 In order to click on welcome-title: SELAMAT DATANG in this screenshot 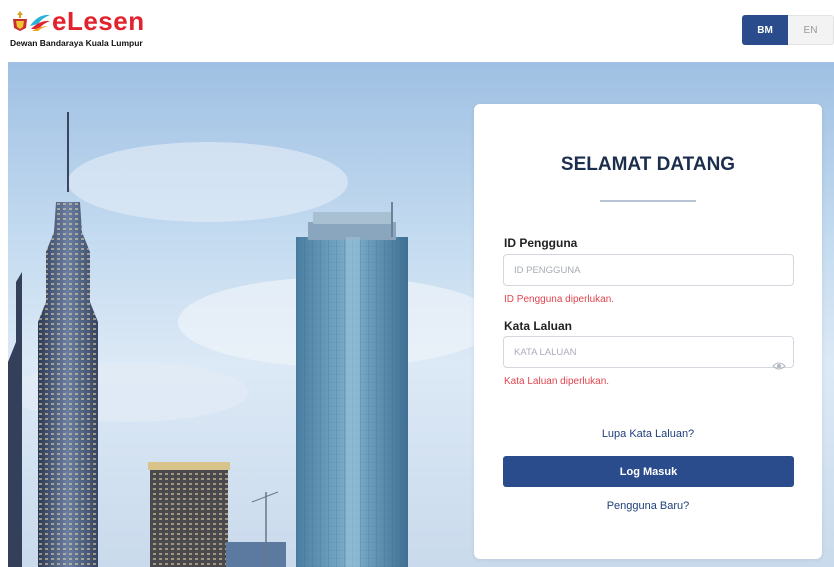, I will do `click(648, 164)`.